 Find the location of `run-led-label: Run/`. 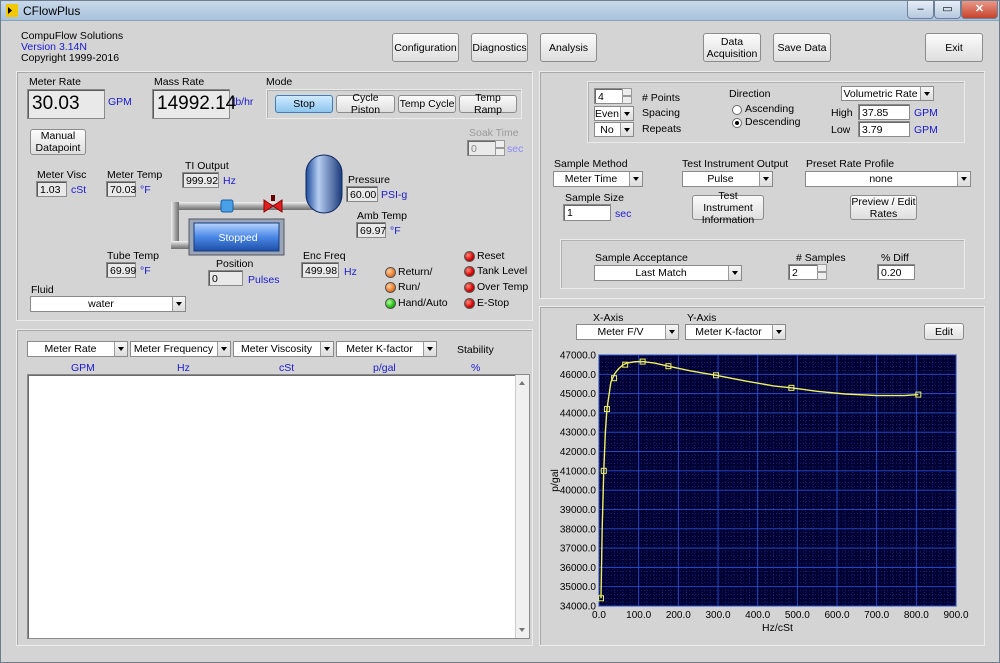

run-led-label: Run/ is located at coordinates (409, 287).